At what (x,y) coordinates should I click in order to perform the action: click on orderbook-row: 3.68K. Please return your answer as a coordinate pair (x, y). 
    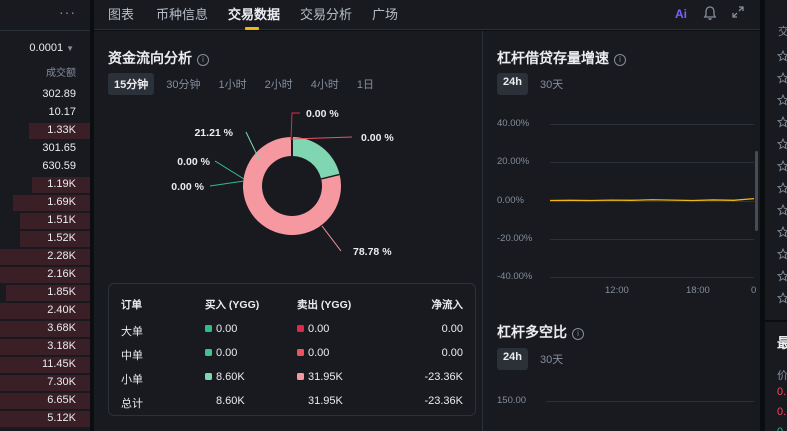
    Looking at the image, I should click on (45, 329).